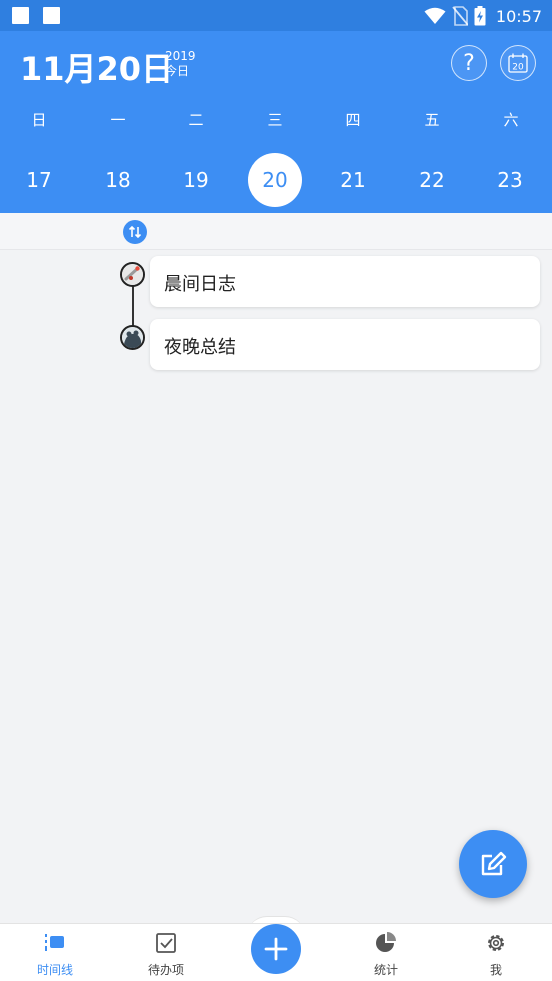 The image size is (552, 981). I want to click on todo-checkbox-icon, so click(166, 943).